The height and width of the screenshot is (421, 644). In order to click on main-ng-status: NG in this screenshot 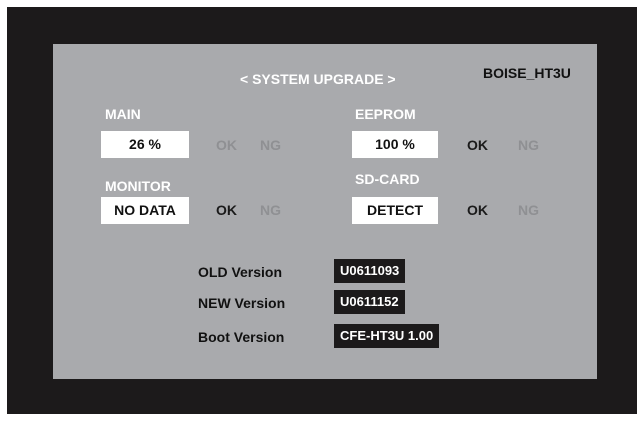, I will do `click(270, 145)`.